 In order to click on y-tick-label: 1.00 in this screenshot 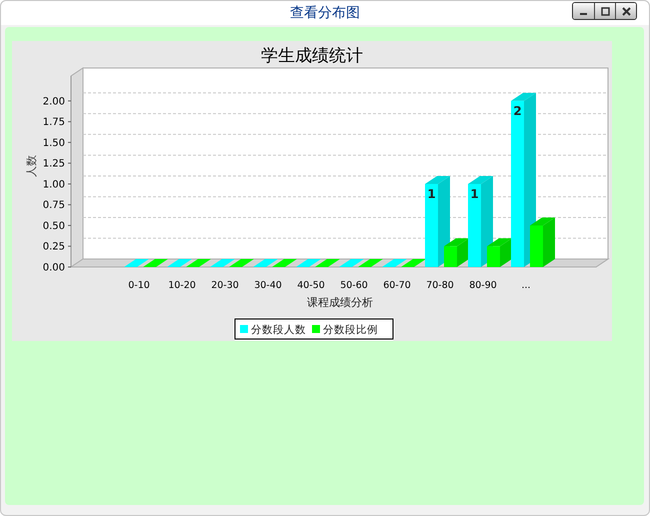, I will do `click(53, 184)`.